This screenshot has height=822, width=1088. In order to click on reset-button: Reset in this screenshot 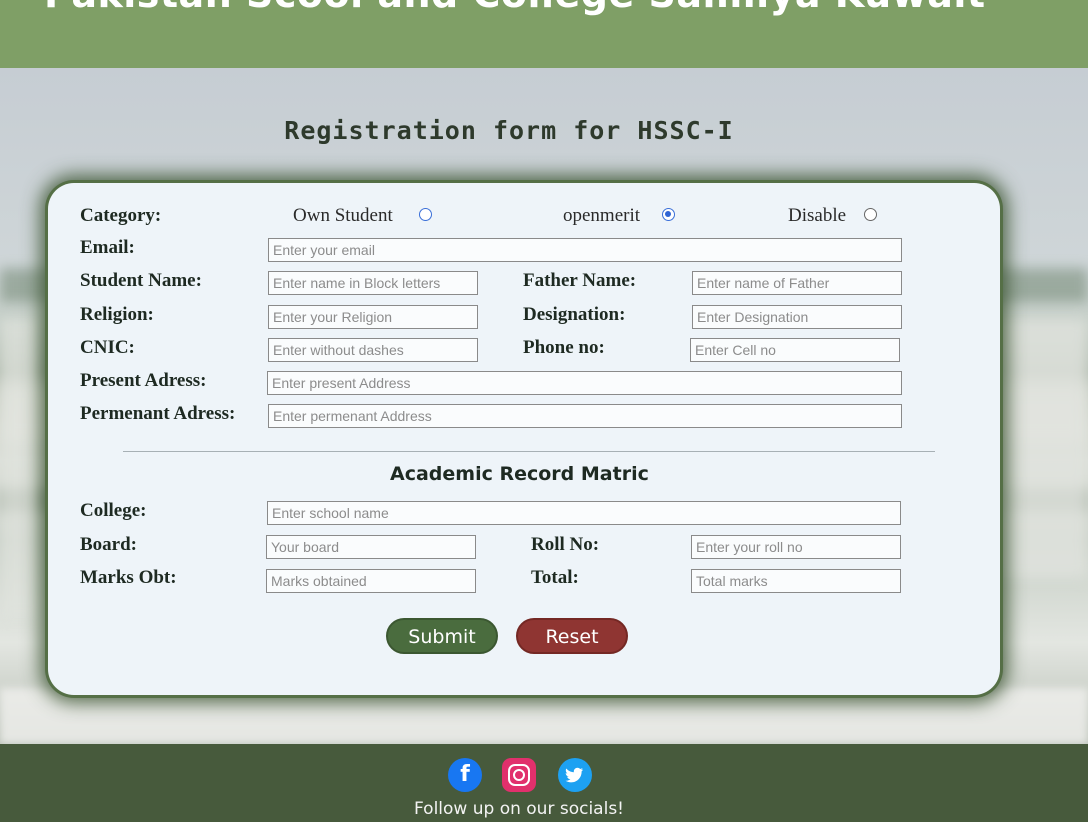, I will do `click(572, 636)`.